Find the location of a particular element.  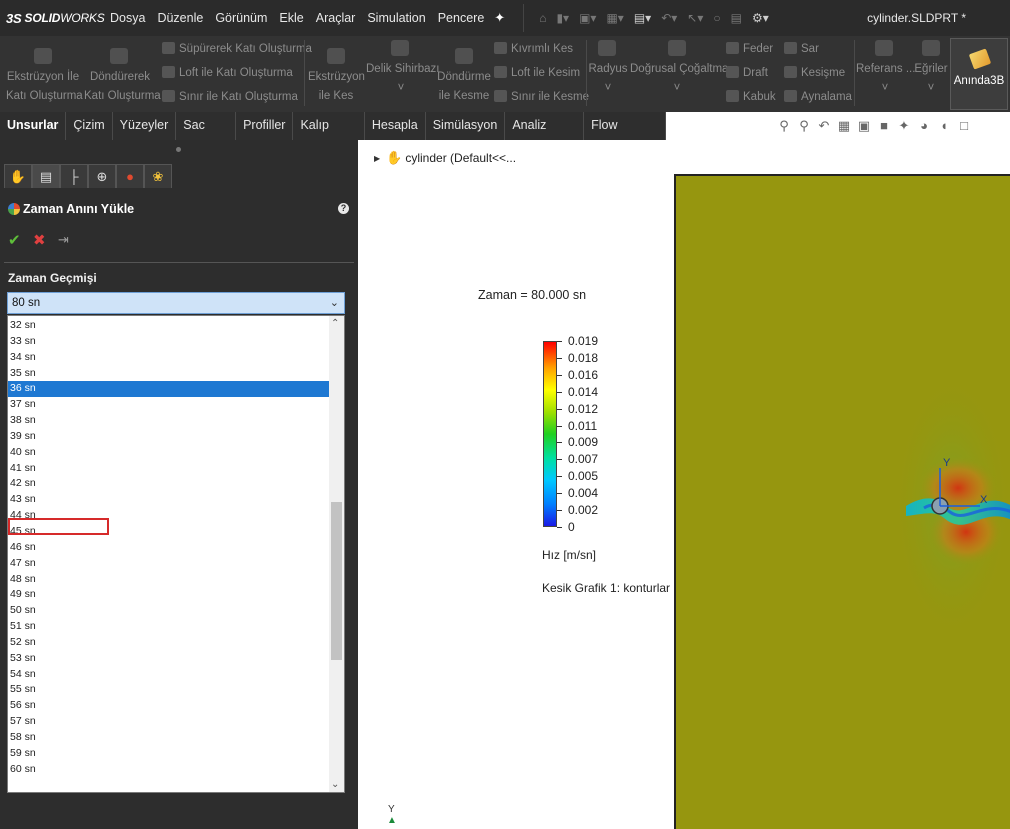

time-list-item: 58 sn is located at coordinates (169, 738).